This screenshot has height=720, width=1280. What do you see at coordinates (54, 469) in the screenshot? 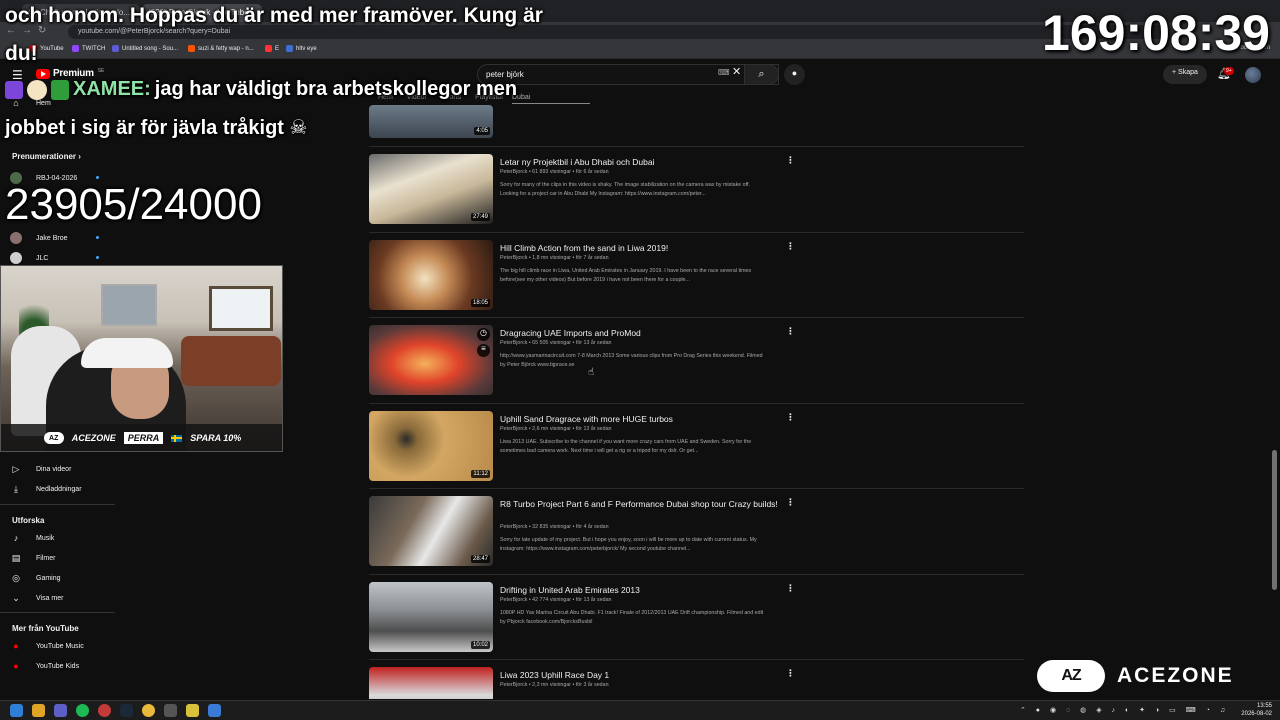
I see `sidebar-item-label: Dina videor` at bounding box center [54, 469].